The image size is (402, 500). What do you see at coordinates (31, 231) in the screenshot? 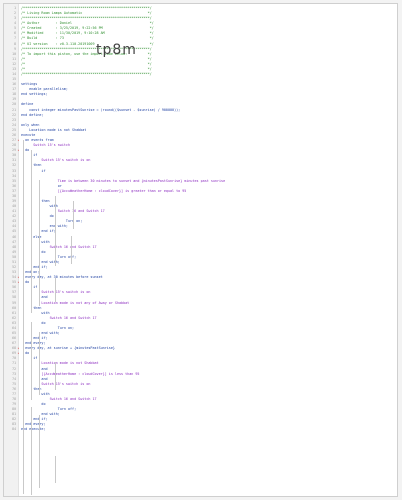
I see `indent-guide-on-events` at bounding box center [31, 231].